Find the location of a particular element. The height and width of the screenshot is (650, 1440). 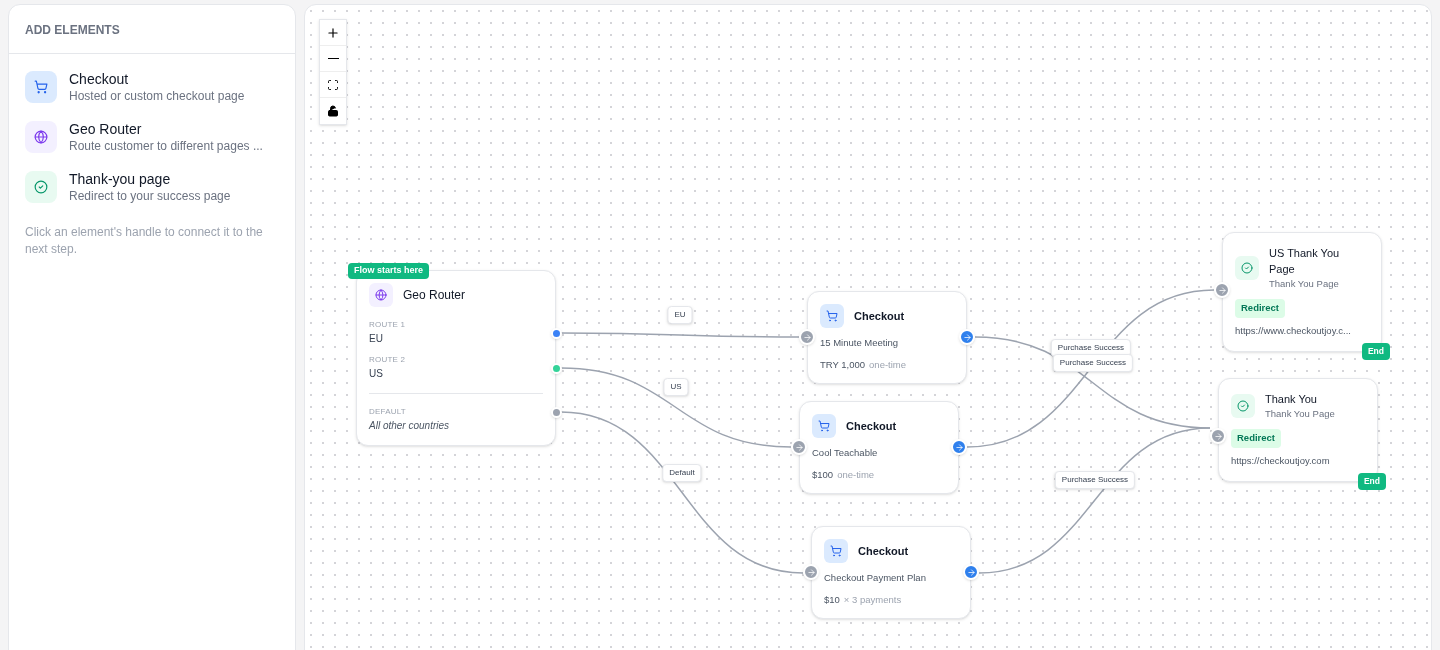

price: TRY 1,000 is located at coordinates (843, 365).